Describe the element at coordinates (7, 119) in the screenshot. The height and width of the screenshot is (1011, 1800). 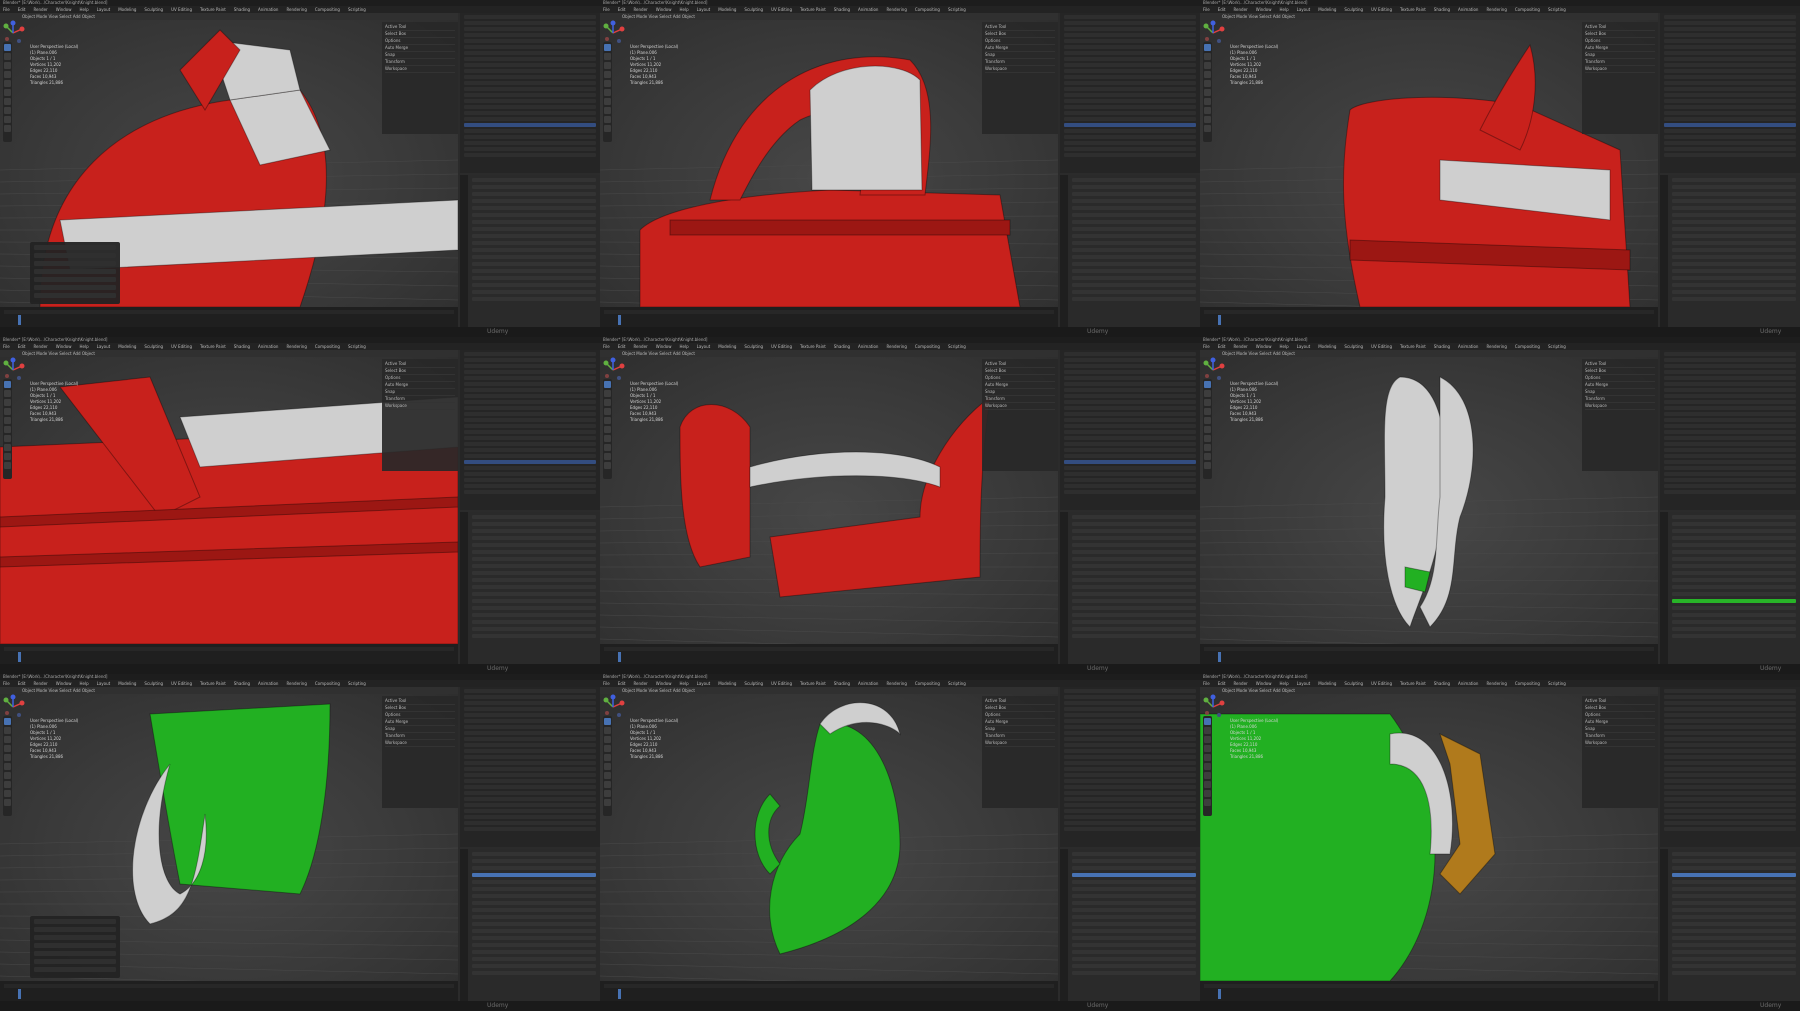
I see `extrude-tool-button` at that location.